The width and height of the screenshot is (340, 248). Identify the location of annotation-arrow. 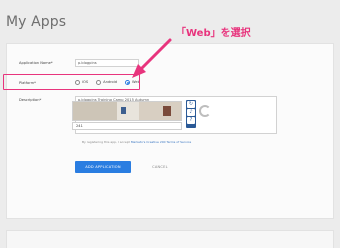
(152, 58).